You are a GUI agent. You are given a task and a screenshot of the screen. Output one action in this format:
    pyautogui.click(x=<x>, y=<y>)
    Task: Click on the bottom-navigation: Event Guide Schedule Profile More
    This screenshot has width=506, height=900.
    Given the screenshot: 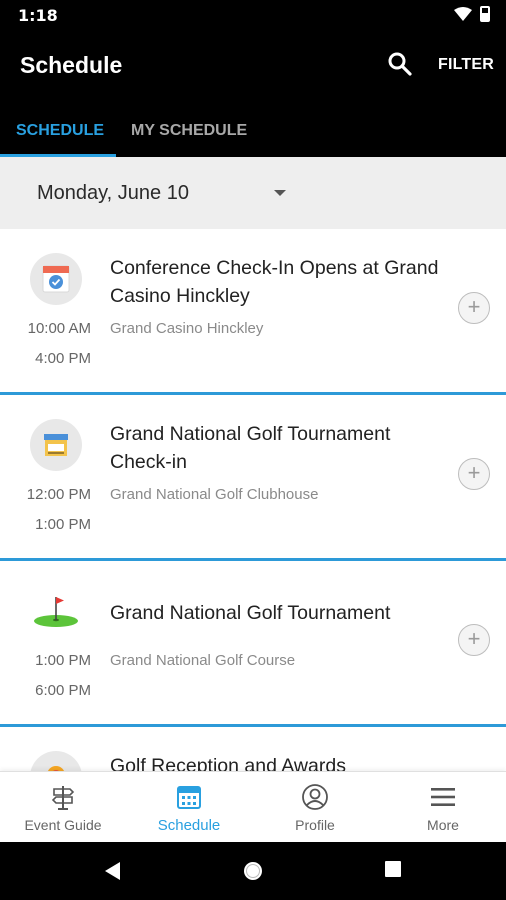 What is the action you would take?
    pyautogui.click(x=253, y=806)
    